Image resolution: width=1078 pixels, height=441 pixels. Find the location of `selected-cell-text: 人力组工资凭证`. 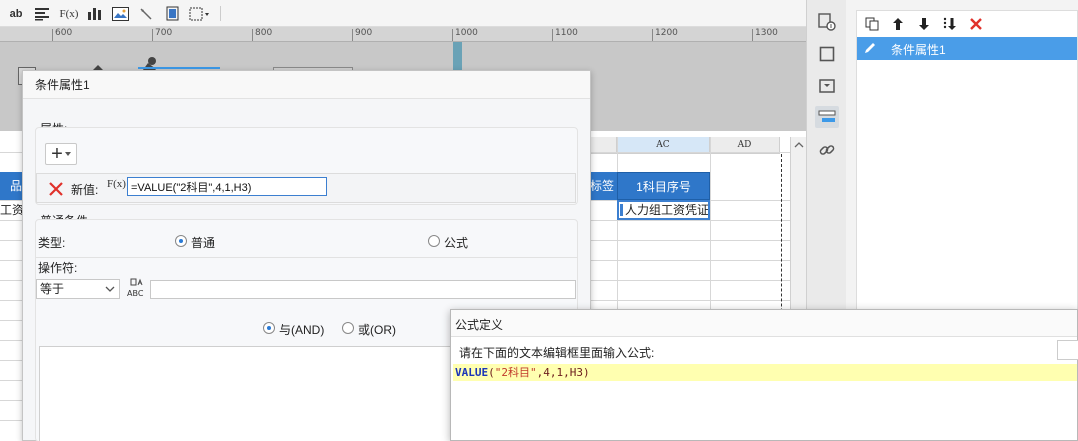

selected-cell-text: 人力组工资凭证 is located at coordinates (667, 210).